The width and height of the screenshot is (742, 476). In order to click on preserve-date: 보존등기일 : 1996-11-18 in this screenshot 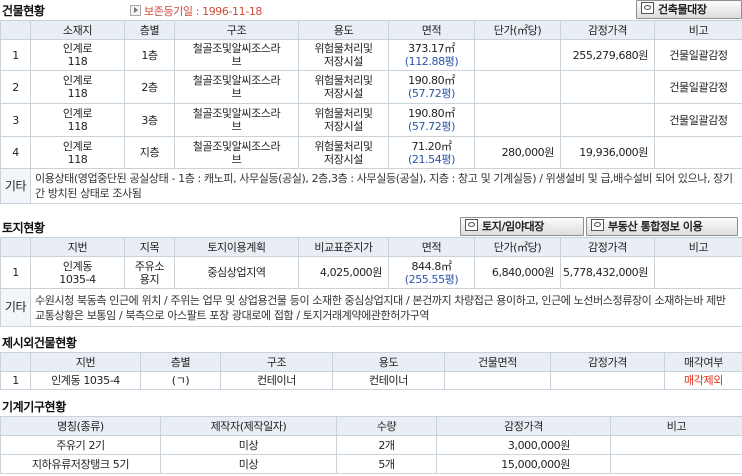, I will do `click(196, 11)`.